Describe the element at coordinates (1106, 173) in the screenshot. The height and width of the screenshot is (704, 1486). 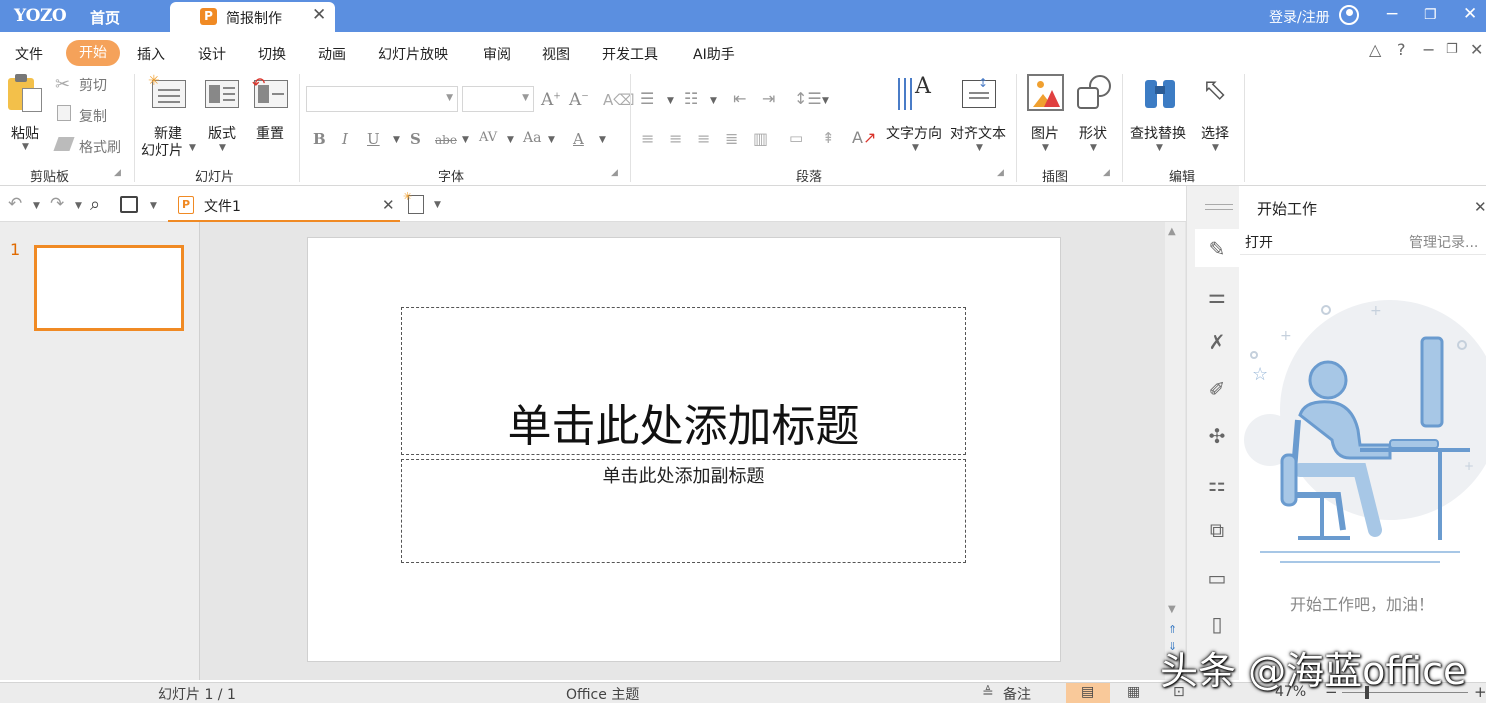
I see `illustrations-launcher-icon: ◢` at that location.